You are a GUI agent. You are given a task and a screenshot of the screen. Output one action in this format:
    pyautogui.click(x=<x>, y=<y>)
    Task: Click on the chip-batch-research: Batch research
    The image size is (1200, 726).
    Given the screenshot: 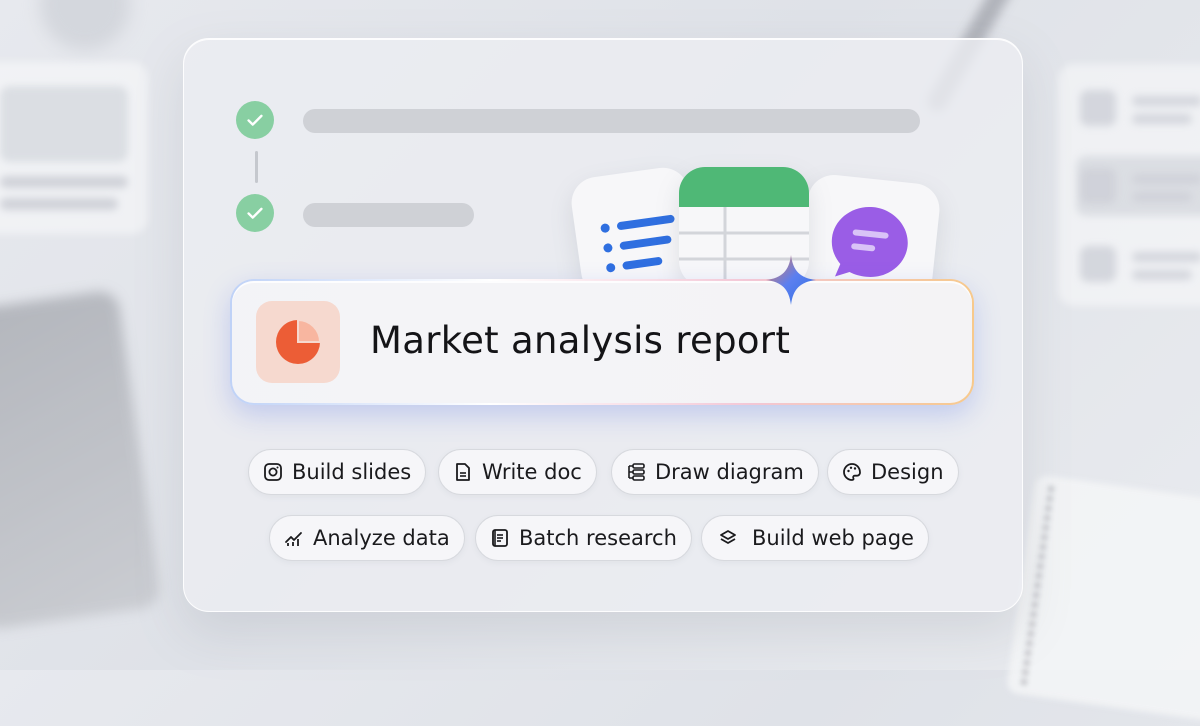 What is the action you would take?
    pyautogui.click(x=583, y=538)
    